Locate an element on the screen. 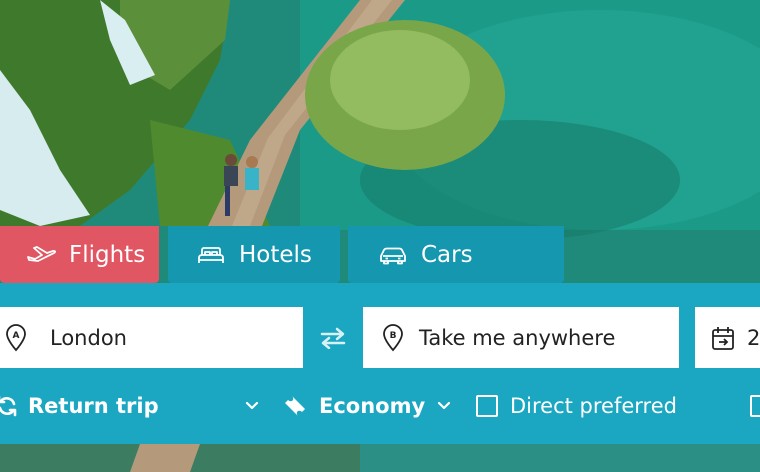  cabin-class-label: Economy is located at coordinates (372, 406).